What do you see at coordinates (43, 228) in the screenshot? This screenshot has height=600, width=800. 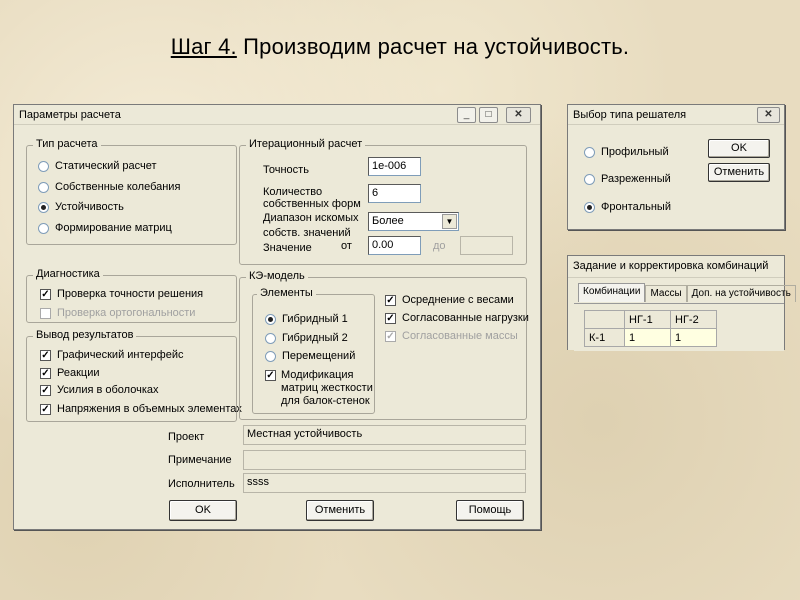 I see `radio-matrices` at bounding box center [43, 228].